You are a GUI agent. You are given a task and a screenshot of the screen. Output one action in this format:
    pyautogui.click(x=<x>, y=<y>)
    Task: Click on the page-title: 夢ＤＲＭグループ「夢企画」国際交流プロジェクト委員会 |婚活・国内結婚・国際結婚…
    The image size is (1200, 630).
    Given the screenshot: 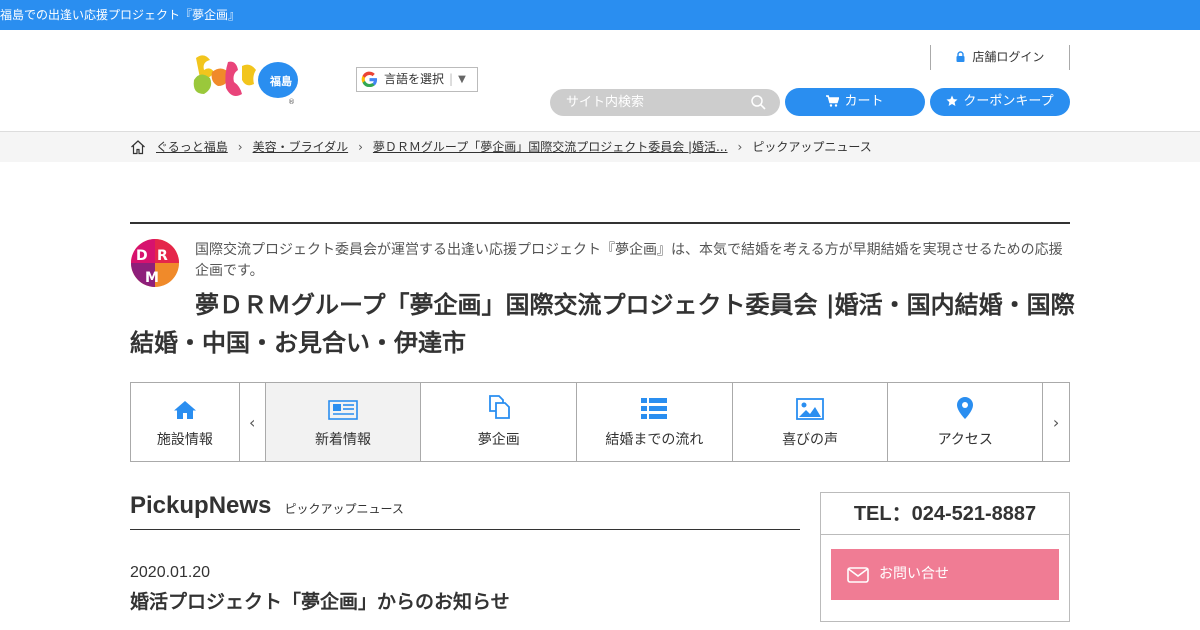 What is the action you would take?
    pyautogui.click(x=602, y=324)
    